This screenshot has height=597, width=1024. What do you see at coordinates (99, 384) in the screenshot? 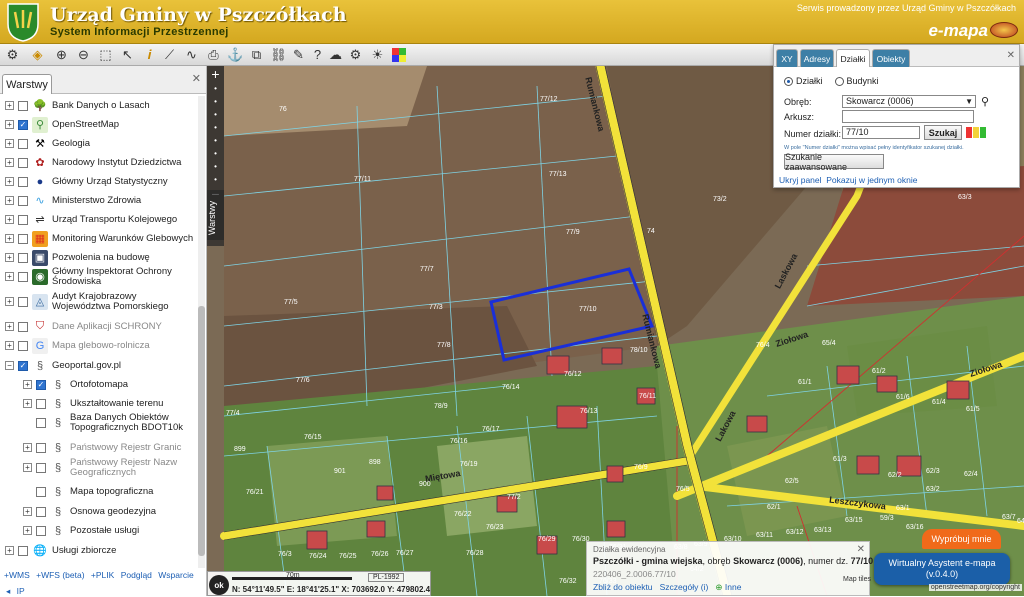
I see `layer-label: Ortofotomapa` at bounding box center [99, 384].